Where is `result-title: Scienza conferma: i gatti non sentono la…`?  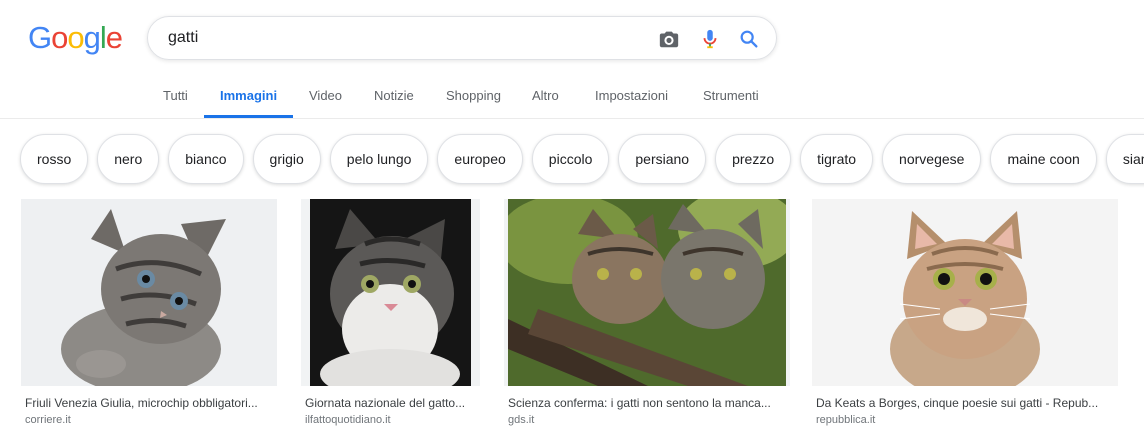 result-title: Scienza conferma: i gatti non sentono la… is located at coordinates (647, 403).